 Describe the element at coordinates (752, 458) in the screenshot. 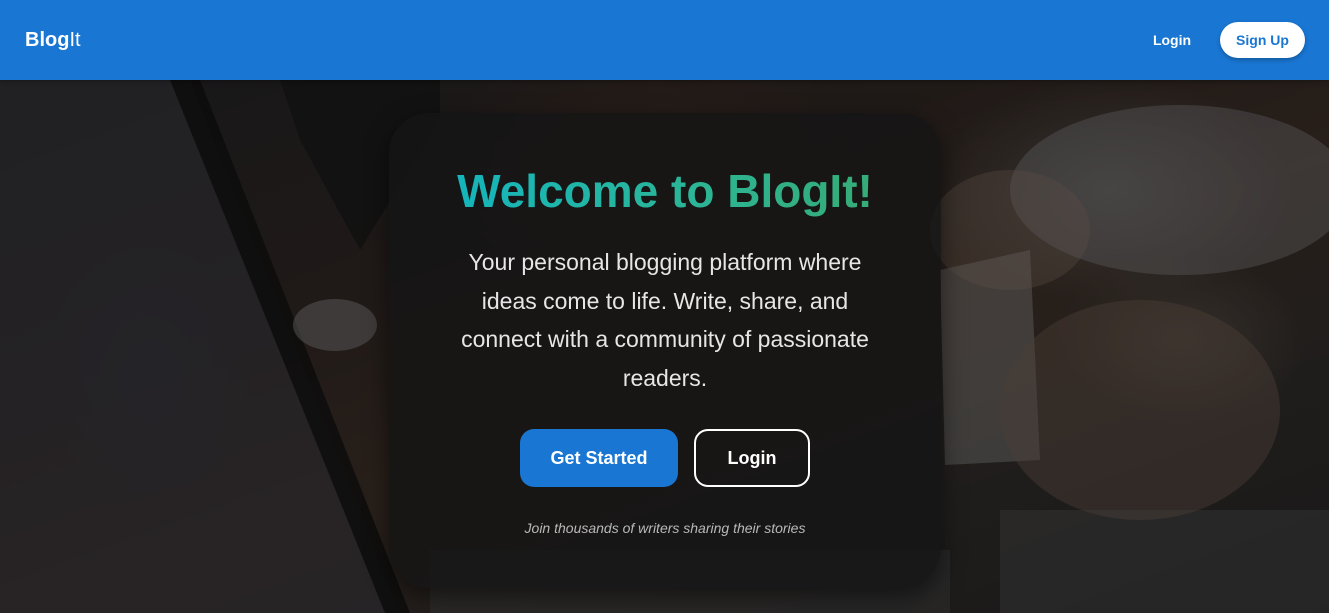

I see `hero-login-button: Login` at that location.